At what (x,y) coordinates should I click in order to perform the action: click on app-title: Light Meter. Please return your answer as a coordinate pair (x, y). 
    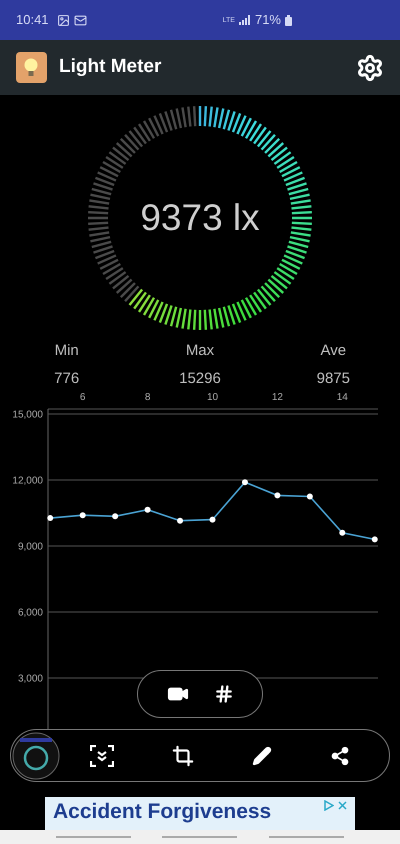
    Looking at the image, I should click on (110, 67).